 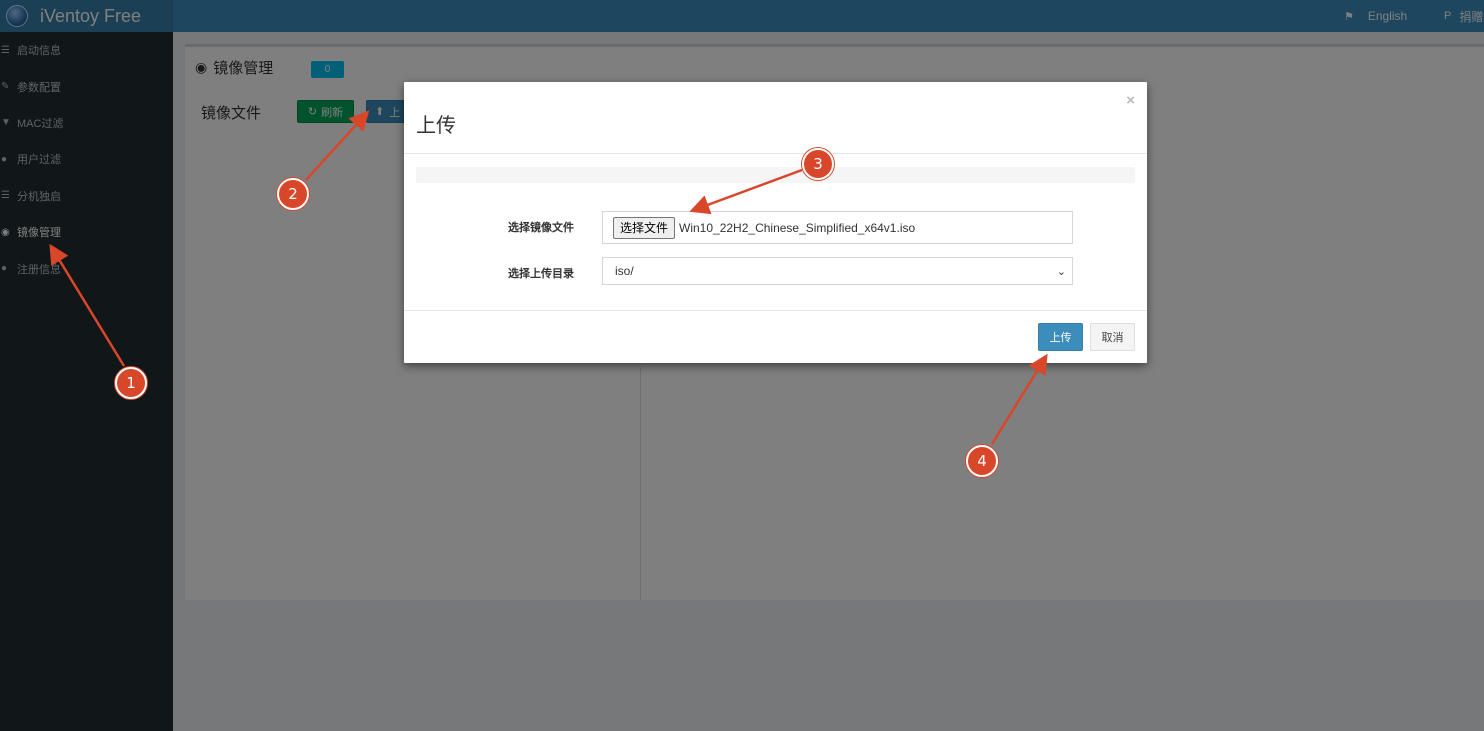 What do you see at coordinates (982, 461) in the screenshot?
I see `step-marker-4: 4` at bounding box center [982, 461].